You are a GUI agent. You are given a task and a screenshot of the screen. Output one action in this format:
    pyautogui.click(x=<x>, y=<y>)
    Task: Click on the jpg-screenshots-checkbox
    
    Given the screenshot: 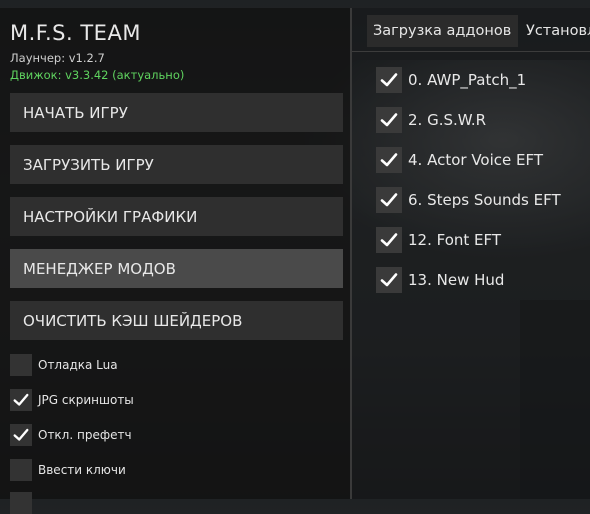 What is the action you would take?
    pyautogui.click(x=21, y=400)
    